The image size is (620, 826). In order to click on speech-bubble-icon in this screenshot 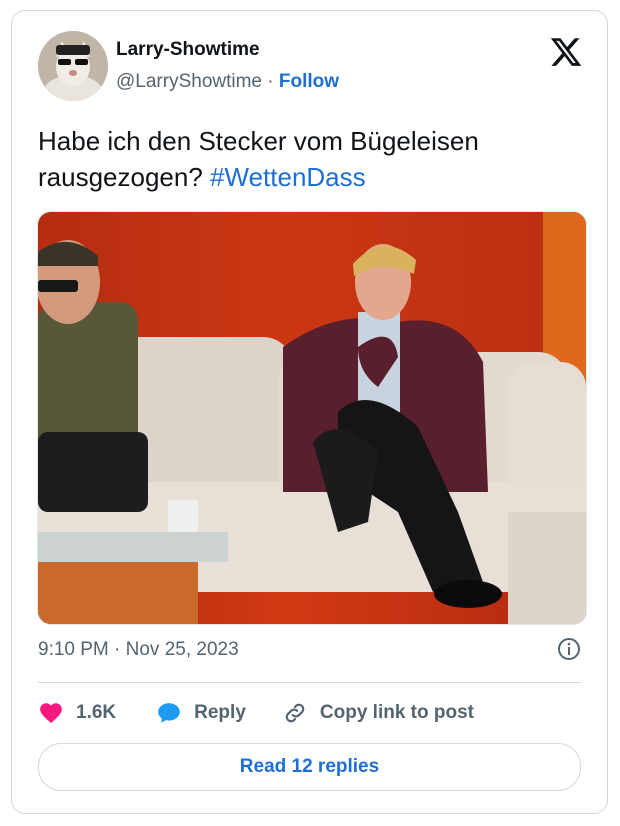, I will do `click(169, 713)`.